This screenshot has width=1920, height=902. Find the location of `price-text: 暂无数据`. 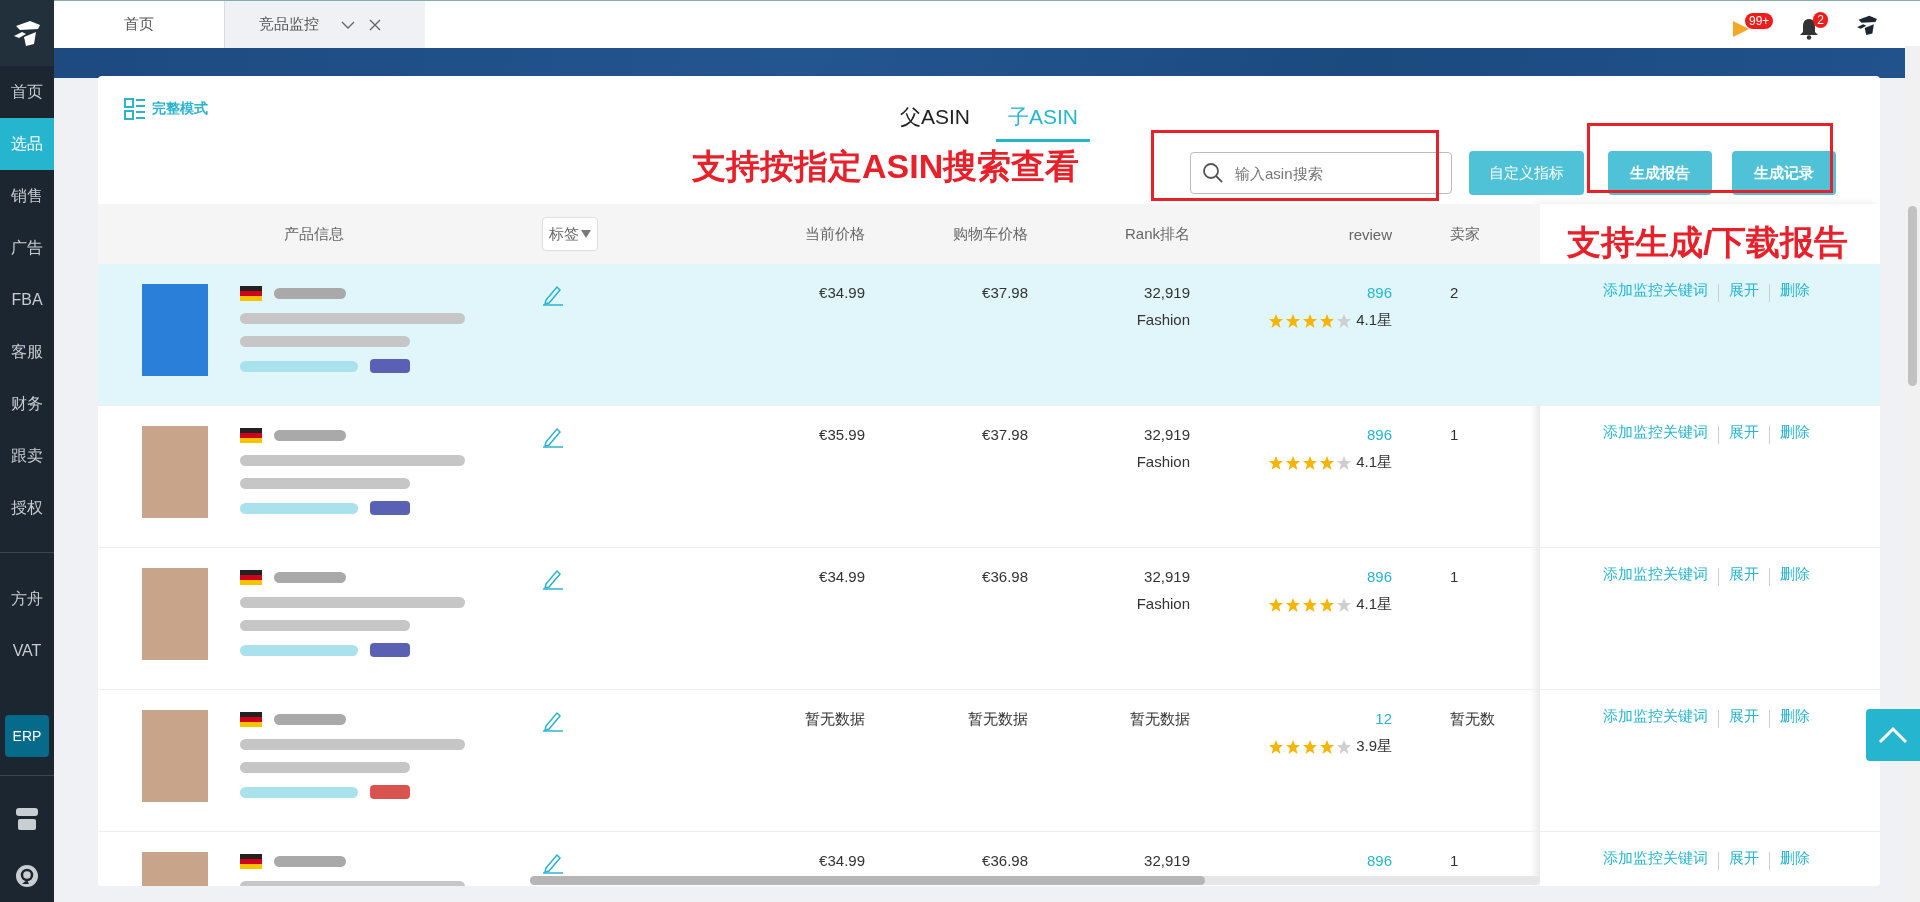

price-text: 暂无数据 is located at coordinates (835, 718).